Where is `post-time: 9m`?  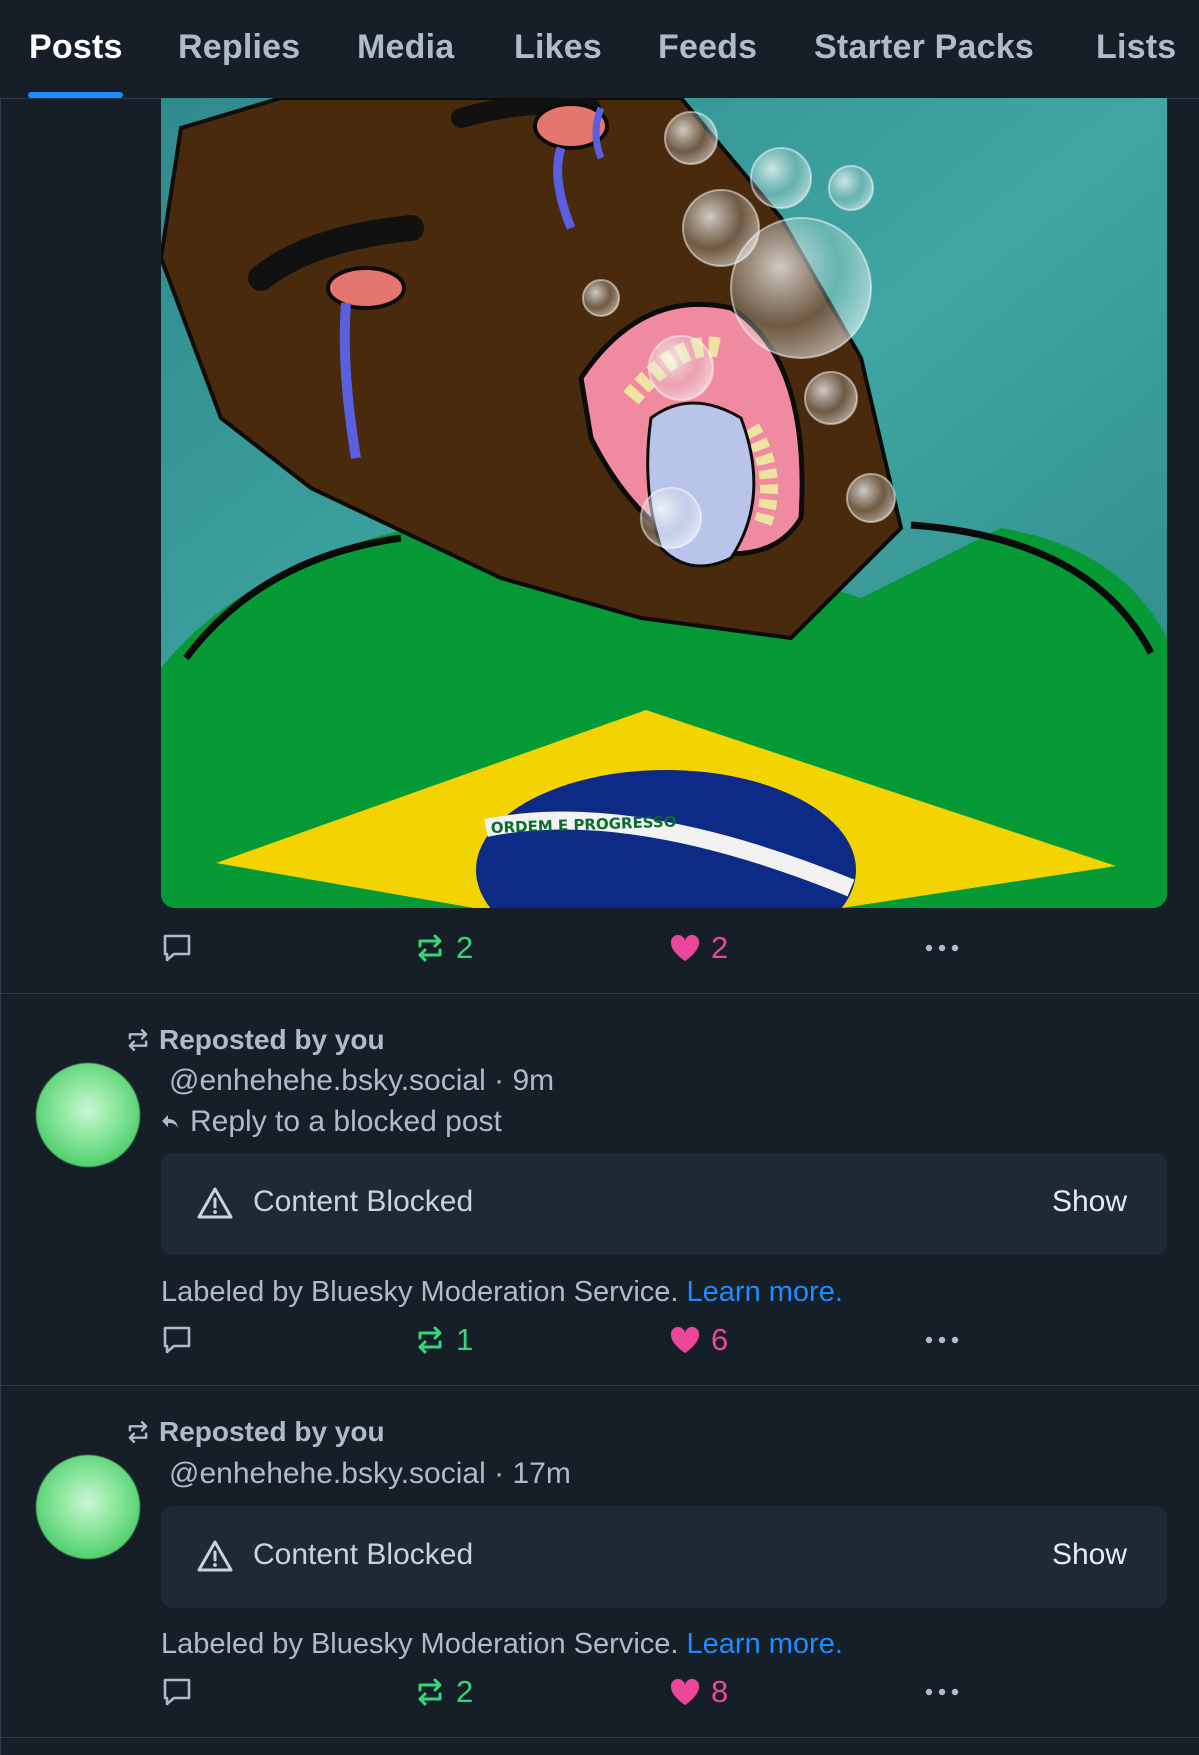 post-time: 9m is located at coordinates (533, 1080).